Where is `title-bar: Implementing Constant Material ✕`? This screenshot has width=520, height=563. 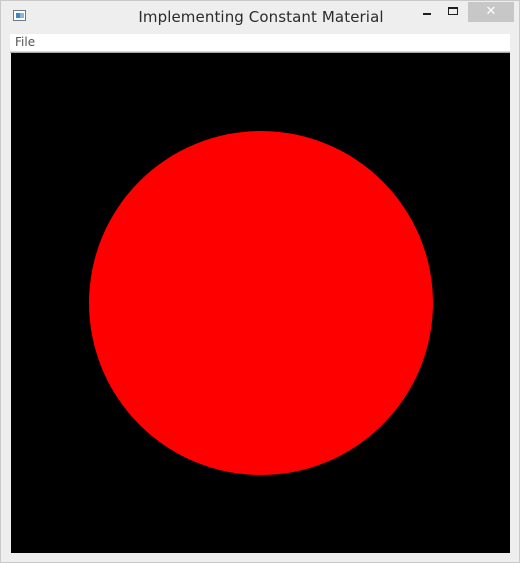
title-bar: Implementing Constant Material ✕ is located at coordinates (260, 17).